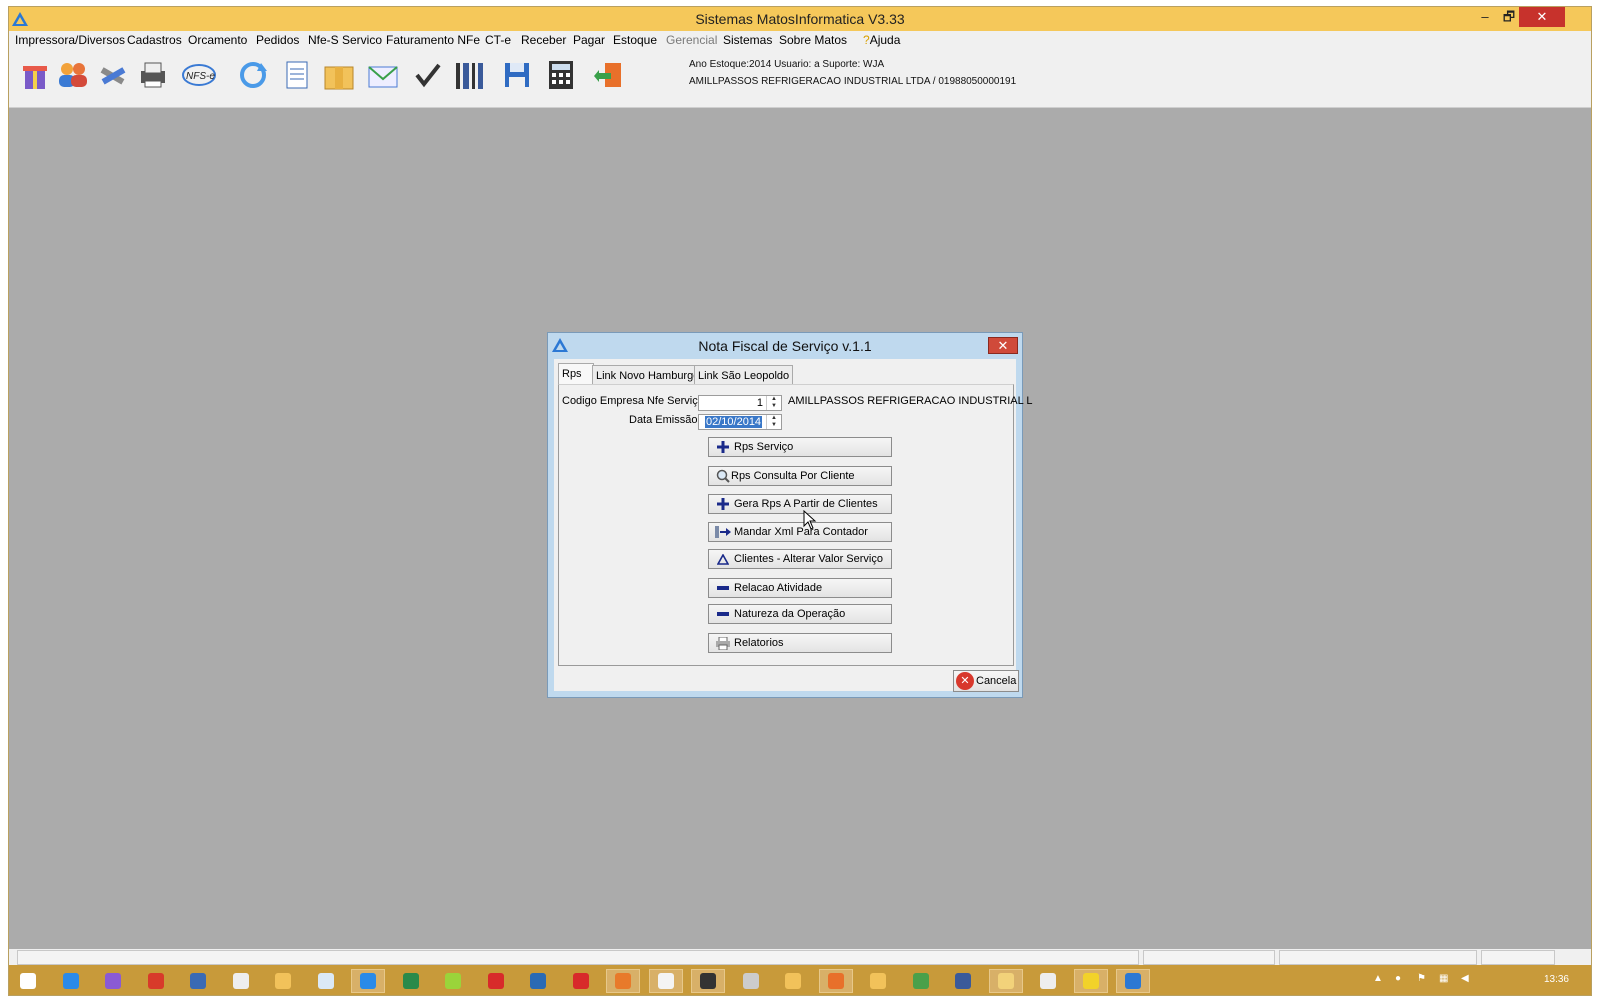 The height and width of the screenshot is (1006, 1600). I want to click on relacao-atividade-button: Relacao Atividade, so click(800, 588).